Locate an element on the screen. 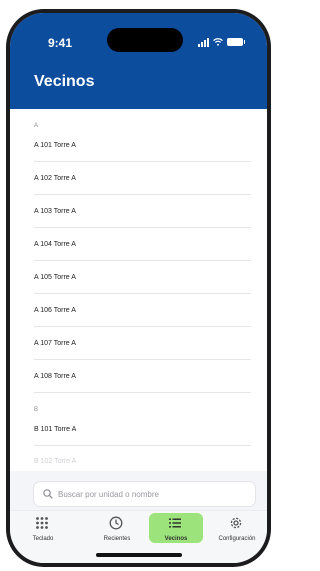 This screenshot has width=320, height=571. list-item: A 102 Torre A is located at coordinates (142, 178).